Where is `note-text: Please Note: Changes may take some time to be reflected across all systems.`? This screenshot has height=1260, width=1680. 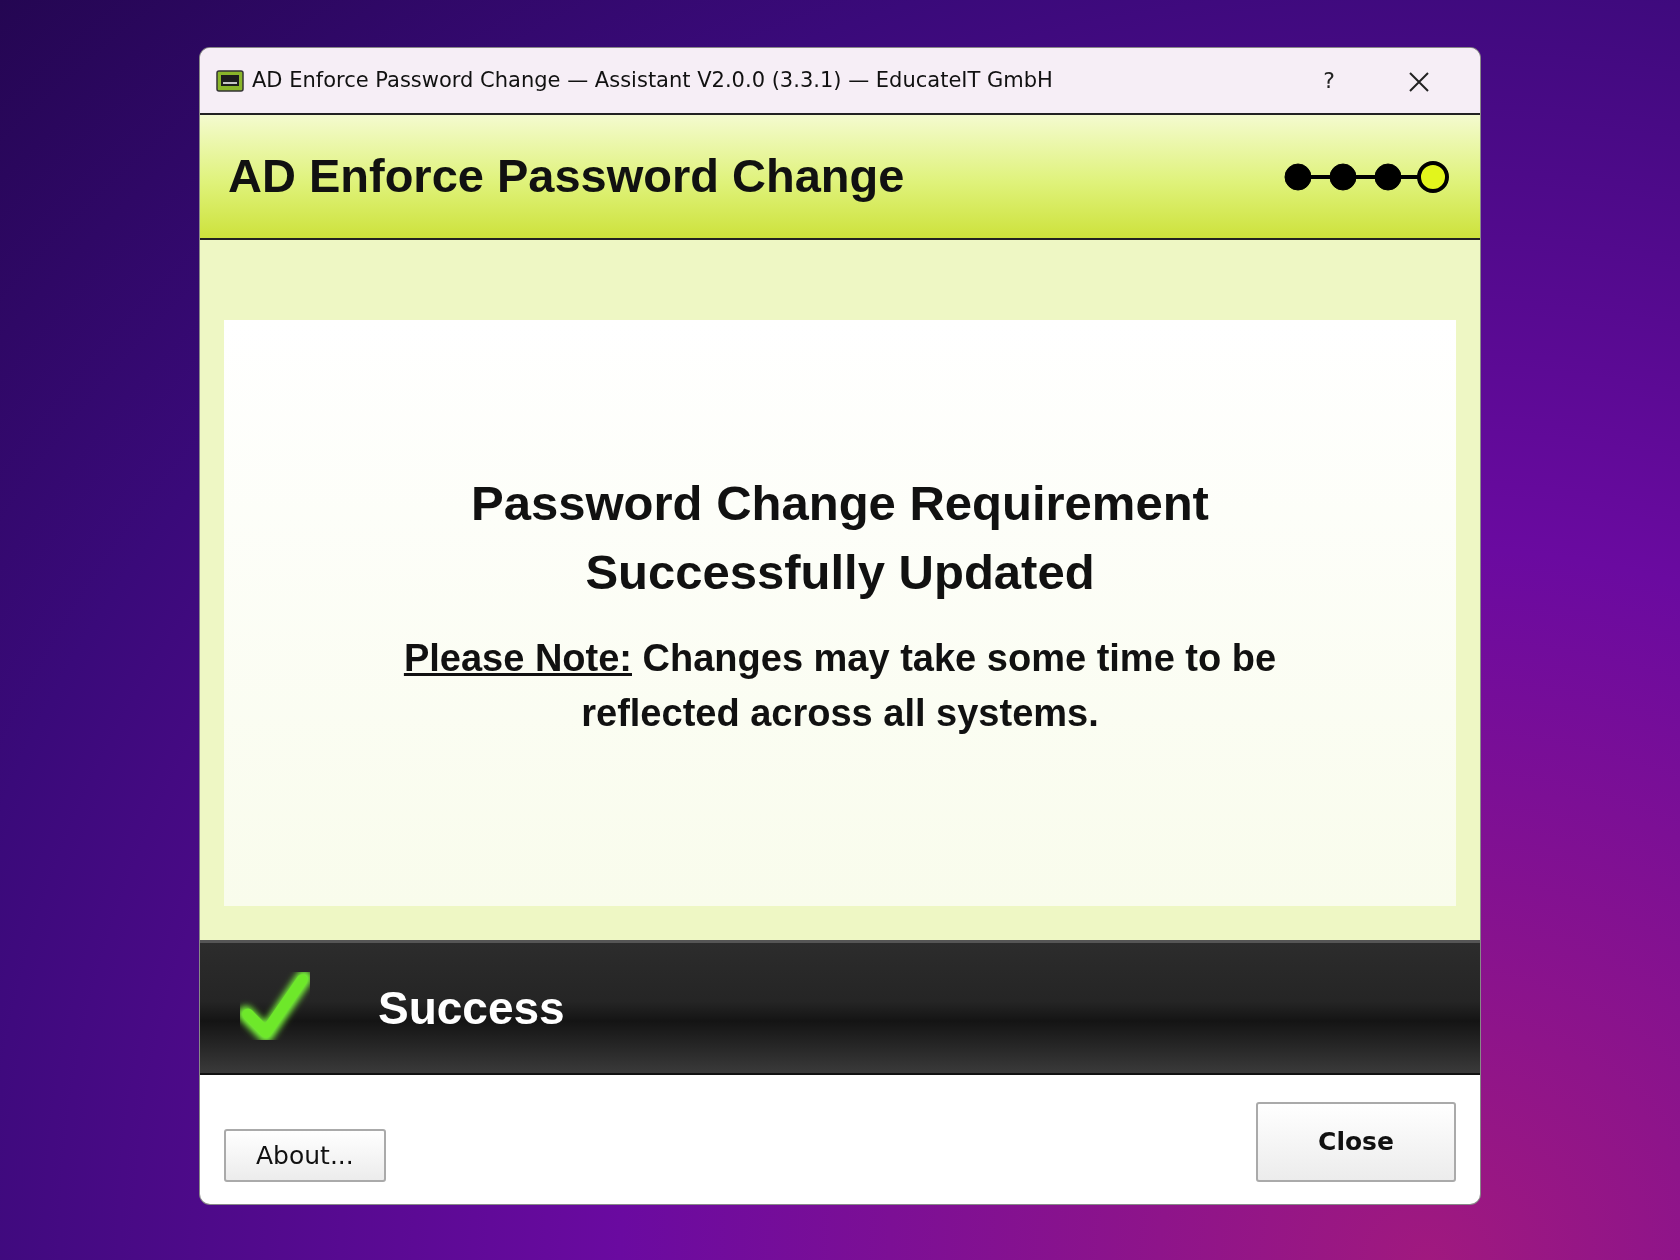
note-text: Please Note: Changes may take some time to be reflected across all systems. is located at coordinates (840, 685).